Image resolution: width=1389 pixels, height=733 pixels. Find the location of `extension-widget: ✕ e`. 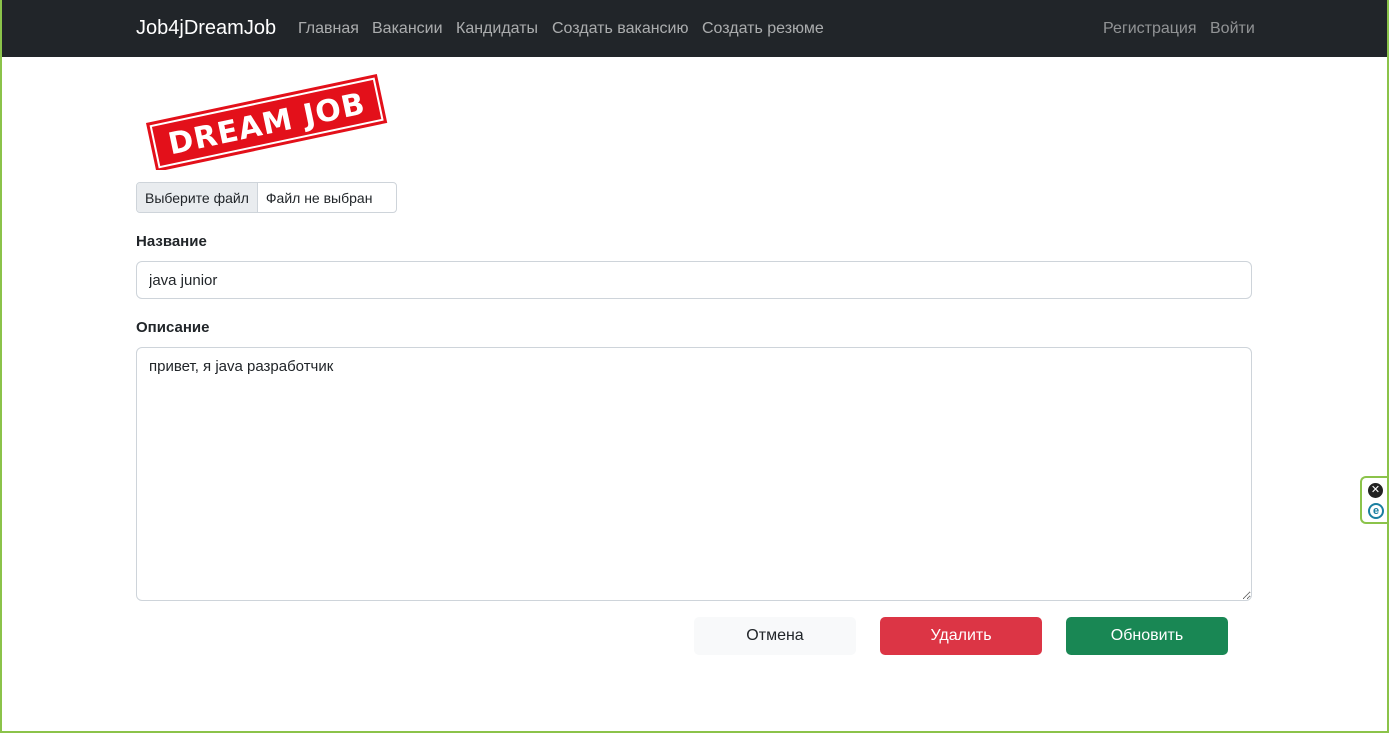

extension-widget: ✕ e is located at coordinates (1374, 500).